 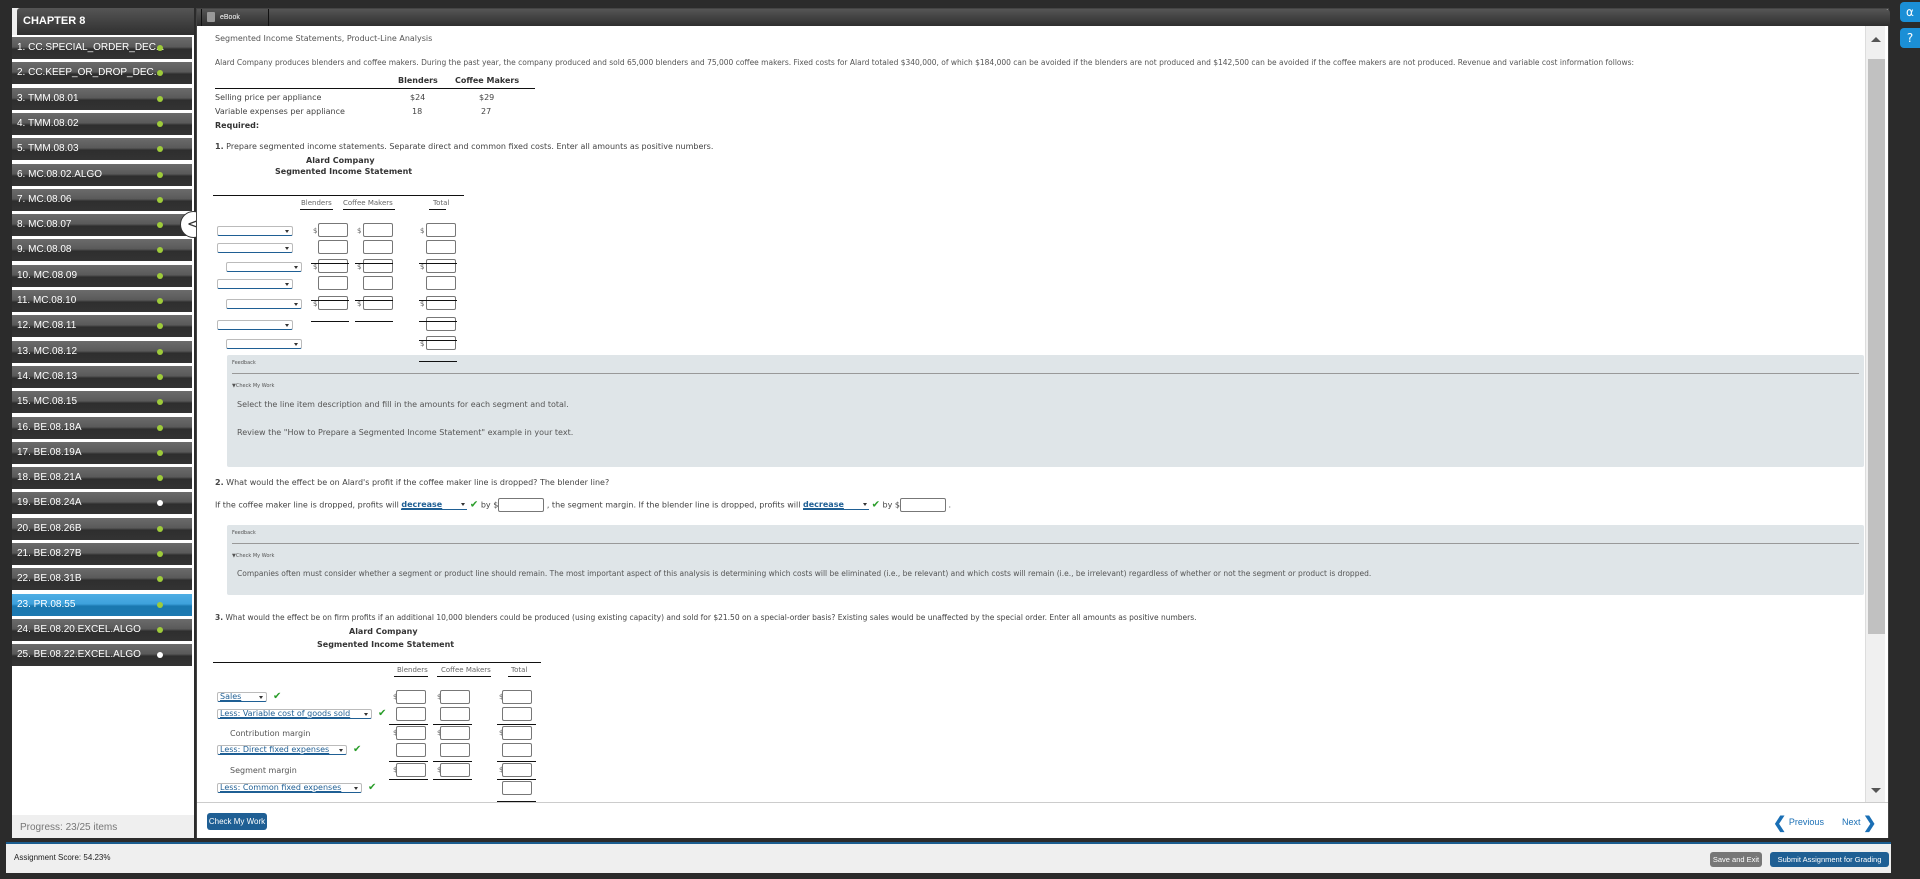 I want to click on info-cell: $24, so click(x=418, y=97).